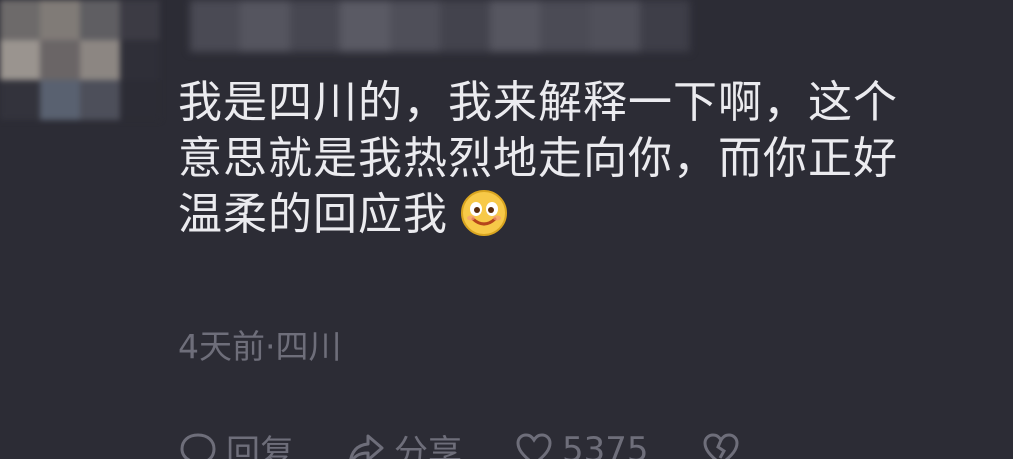 The image size is (1013, 459). I want to click on comment-line-text: 温柔的回应我, so click(313, 214).